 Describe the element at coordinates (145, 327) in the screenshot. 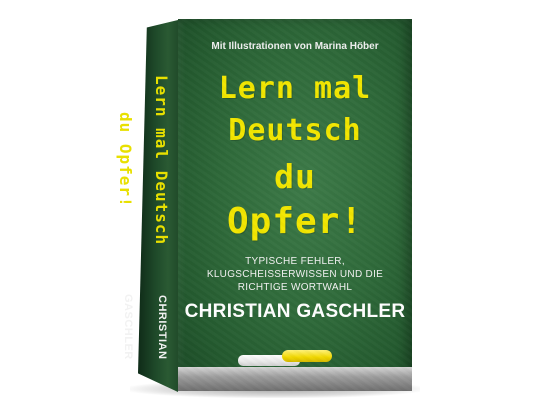

I see `spine-author: CHRISTIAN GASCHLER` at that location.